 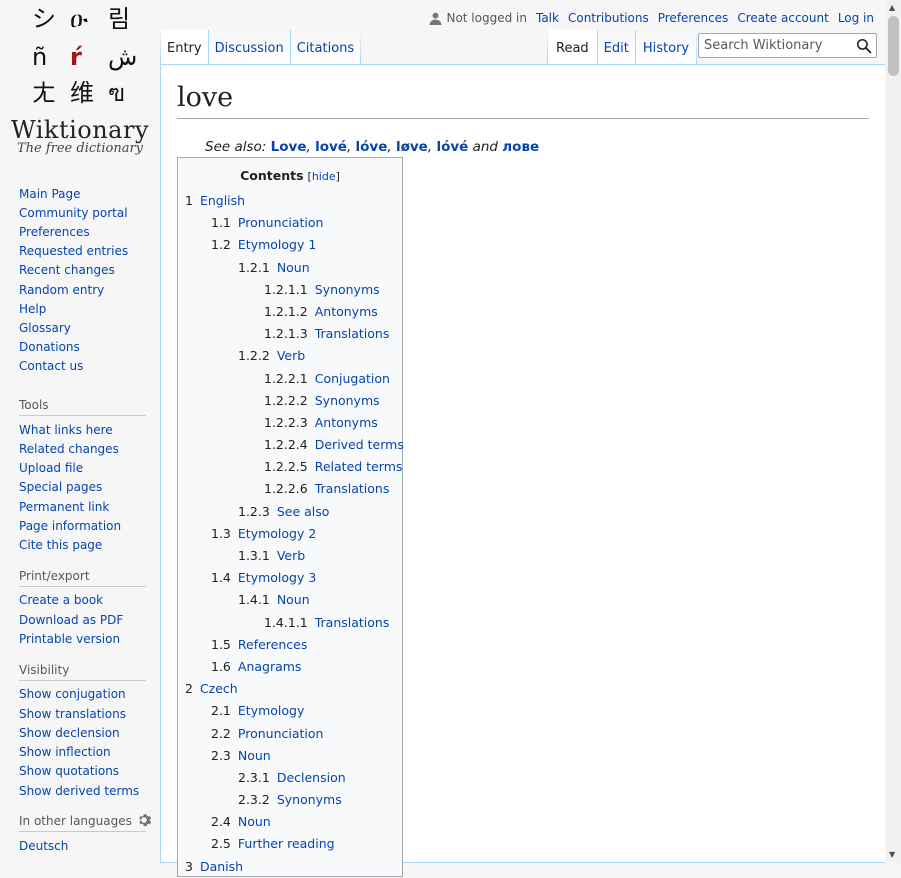 I want to click on tab-citations: Citations, so click(x=325, y=47).